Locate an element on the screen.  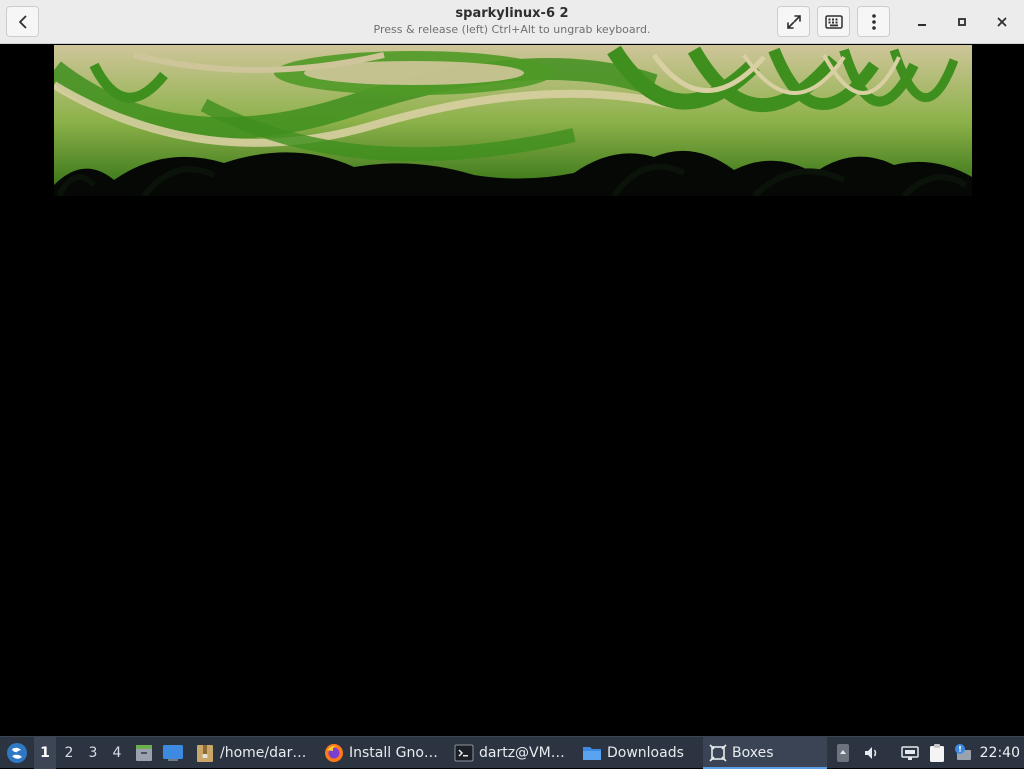
workspace-3: 3 is located at coordinates (93, 753).